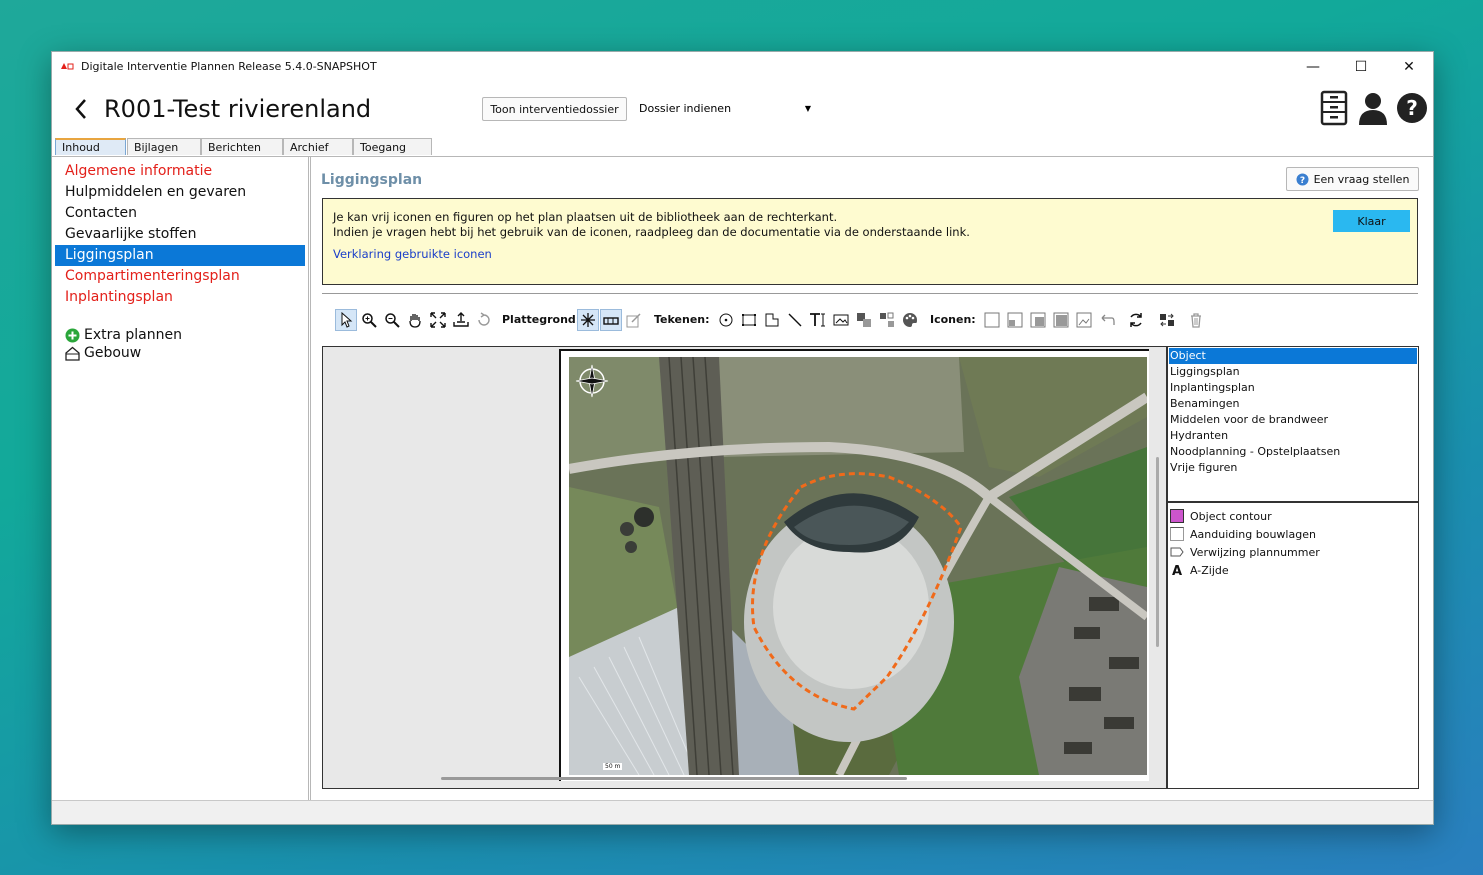 The width and height of the screenshot is (1483, 875). Describe the element at coordinates (1177, 570) in the screenshot. I see `svg-text: A` at that location.